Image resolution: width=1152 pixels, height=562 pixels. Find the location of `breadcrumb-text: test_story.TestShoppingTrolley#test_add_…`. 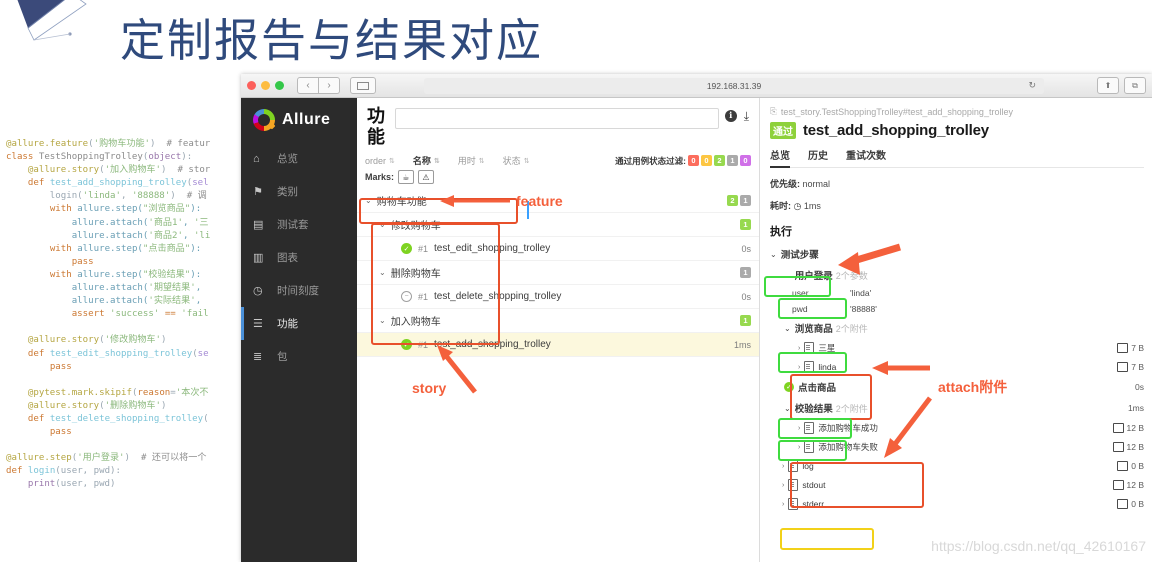

breadcrumb-text: test_story.TestShoppingTrolley#test_add_… is located at coordinates (897, 112).